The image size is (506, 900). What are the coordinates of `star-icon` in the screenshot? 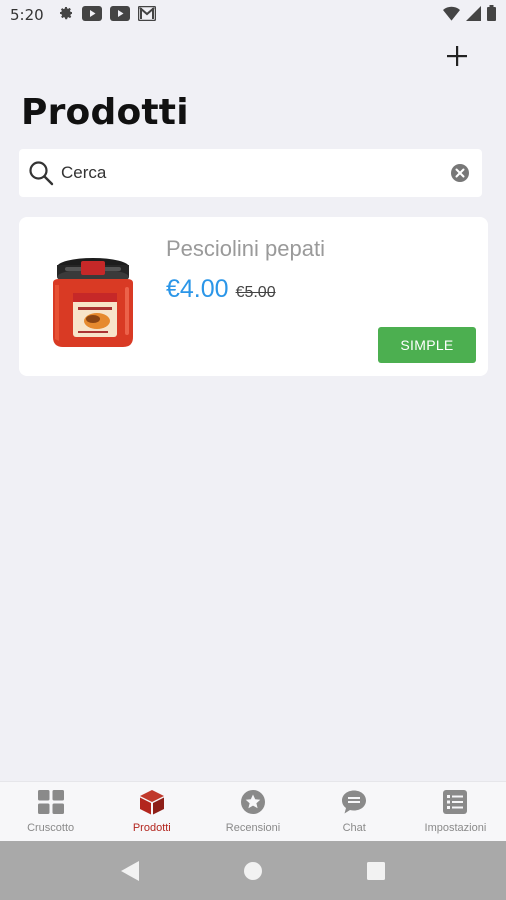 It's located at (253, 802).